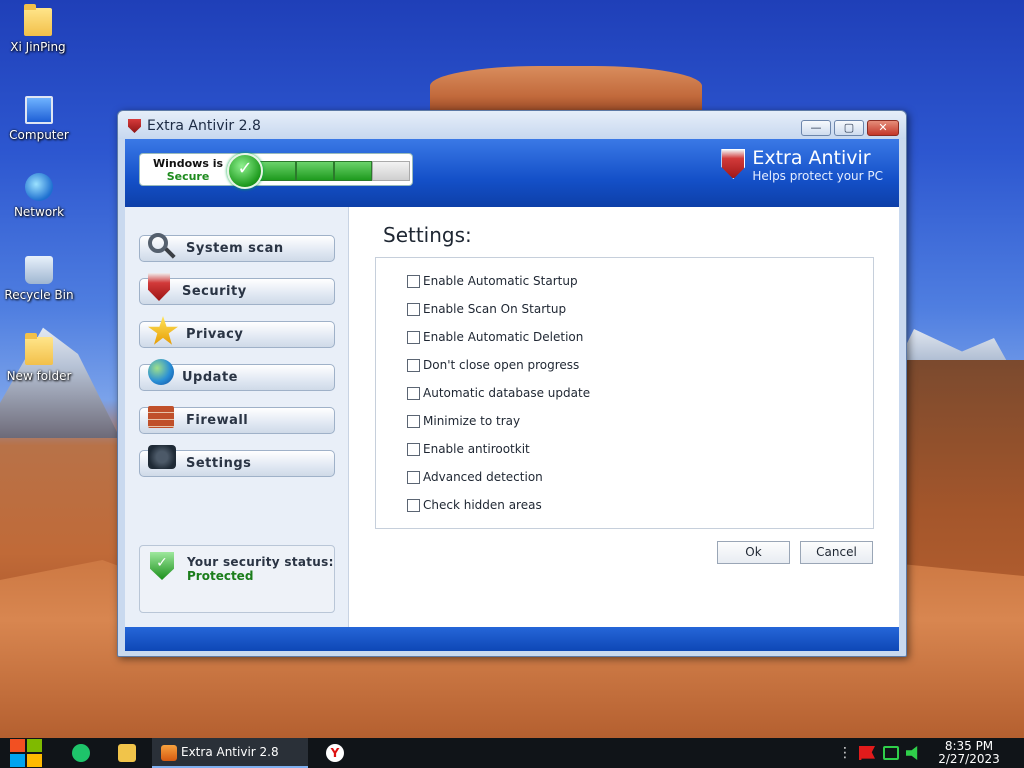 The height and width of the screenshot is (768, 1024). What do you see at coordinates (733, 164) in the screenshot?
I see `brand-shield-icon` at bounding box center [733, 164].